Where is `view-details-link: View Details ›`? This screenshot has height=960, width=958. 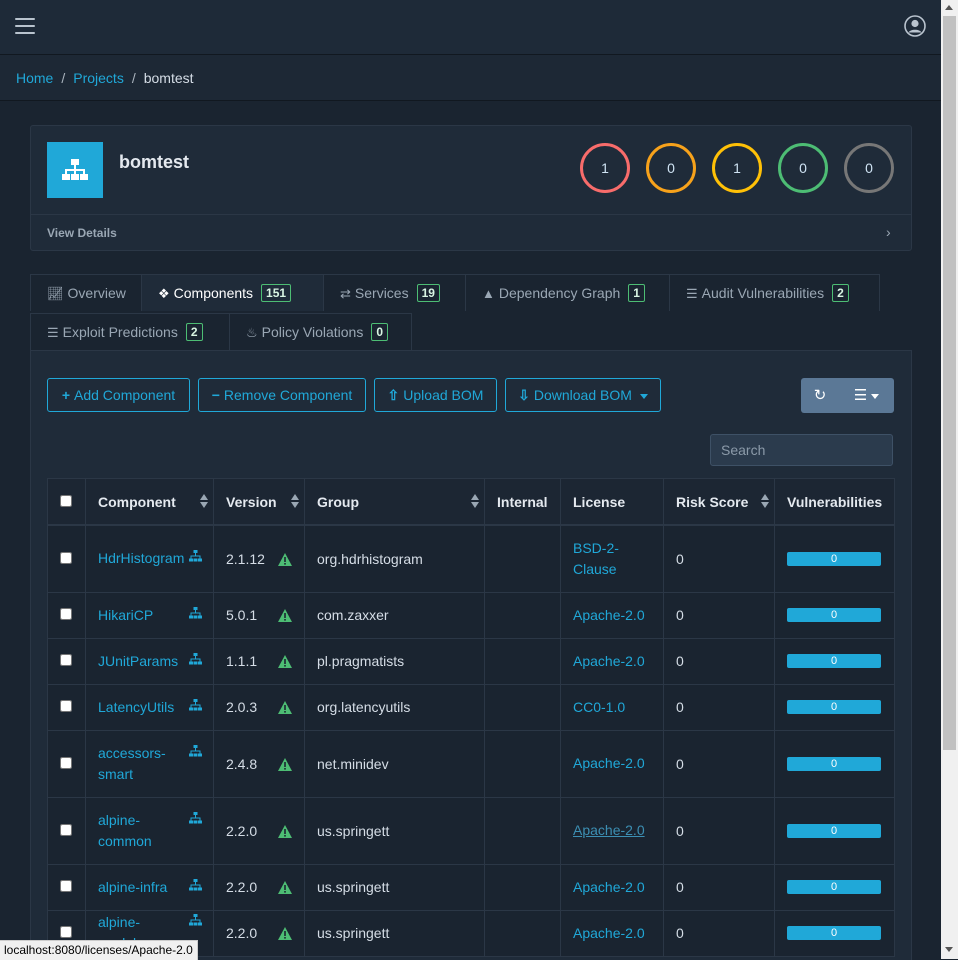
view-details-link: View Details › is located at coordinates (471, 232).